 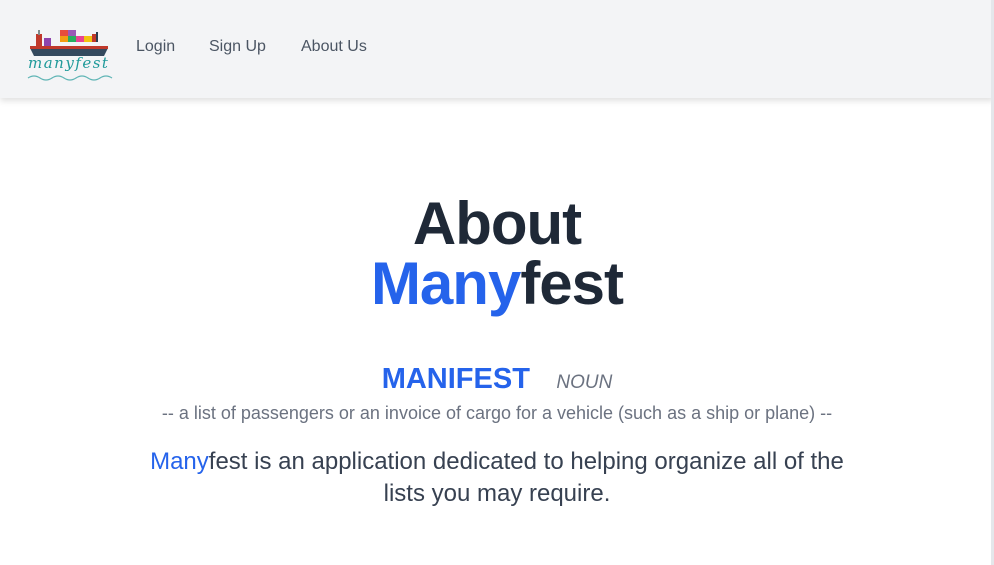 I want to click on description-accent: Many, so click(x=179, y=461).